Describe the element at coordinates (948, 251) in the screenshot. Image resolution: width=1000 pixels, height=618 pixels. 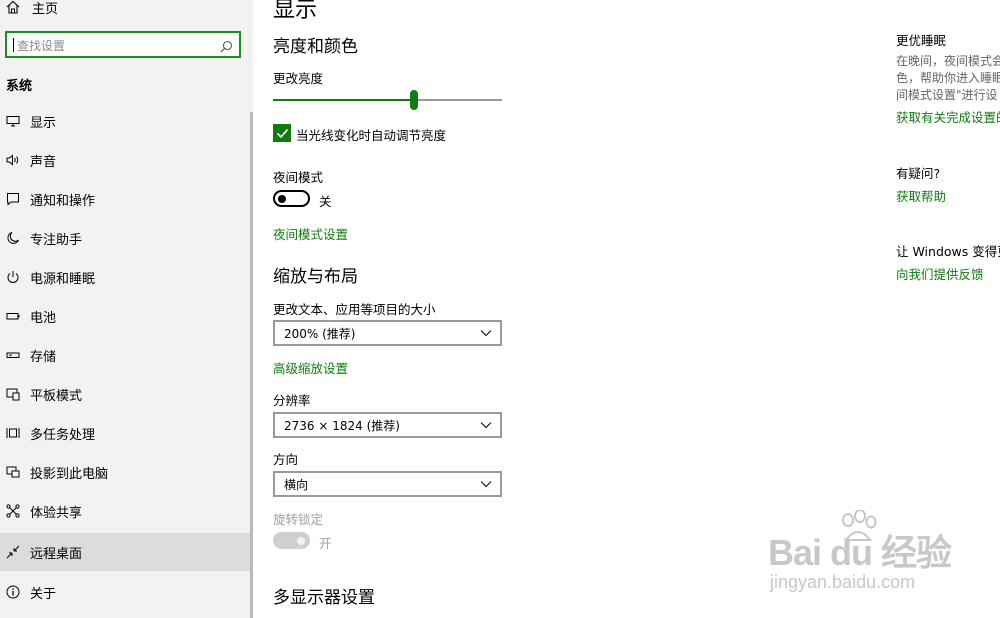
I see `feedback-title: 让 Windows 变得更` at that location.